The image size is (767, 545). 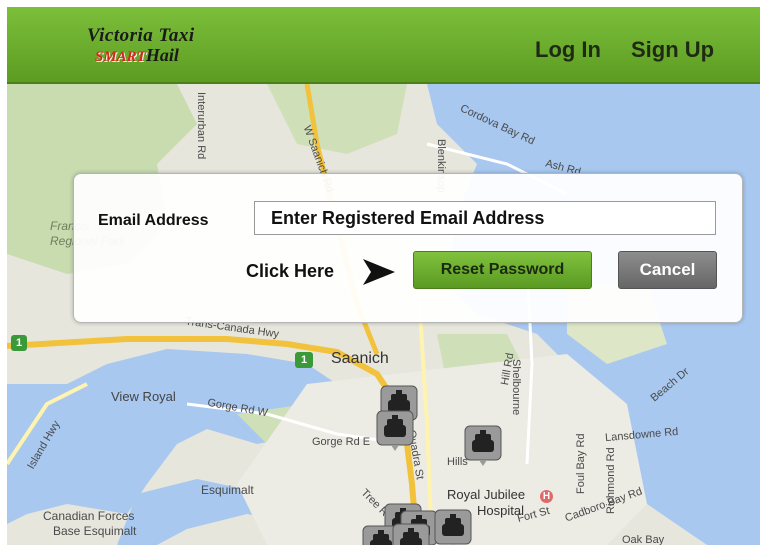 What do you see at coordinates (516, 387) in the screenshot?
I see `map-label-shelbourne: Shelbourne` at bounding box center [516, 387].